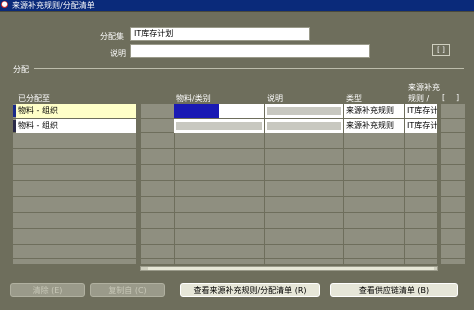 This screenshot has width=474, height=310. Describe the element at coordinates (304, 126) in the screenshot. I see `row2-description-redacted` at that location.